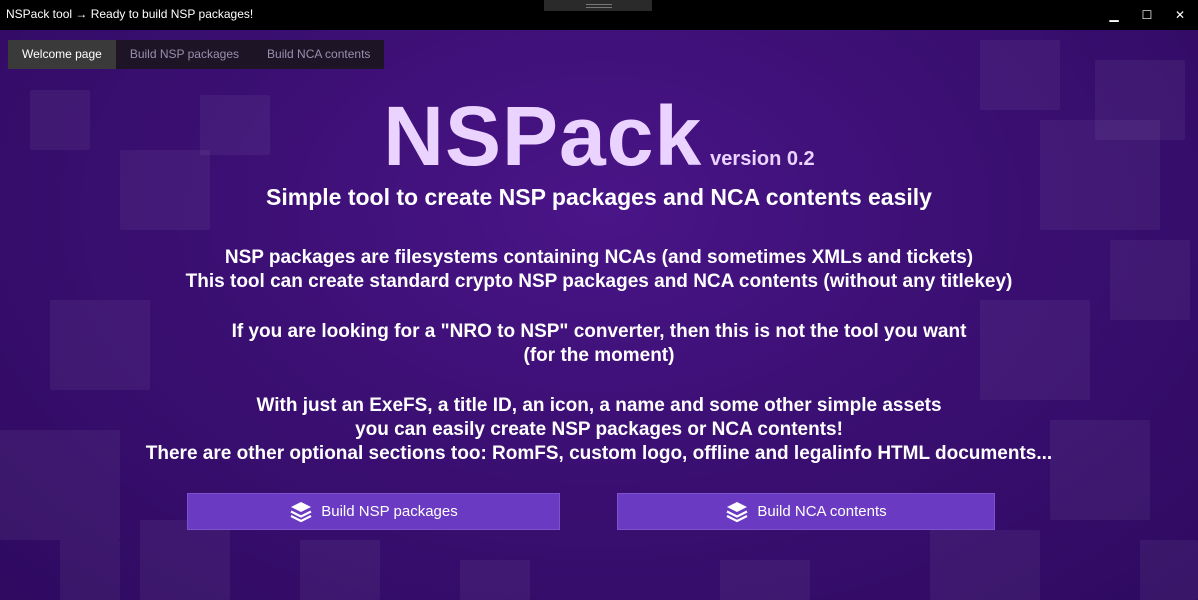 The image size is (1198, 600). I want to click on tab-welcome-page: Welcome page, so click(62, 54).